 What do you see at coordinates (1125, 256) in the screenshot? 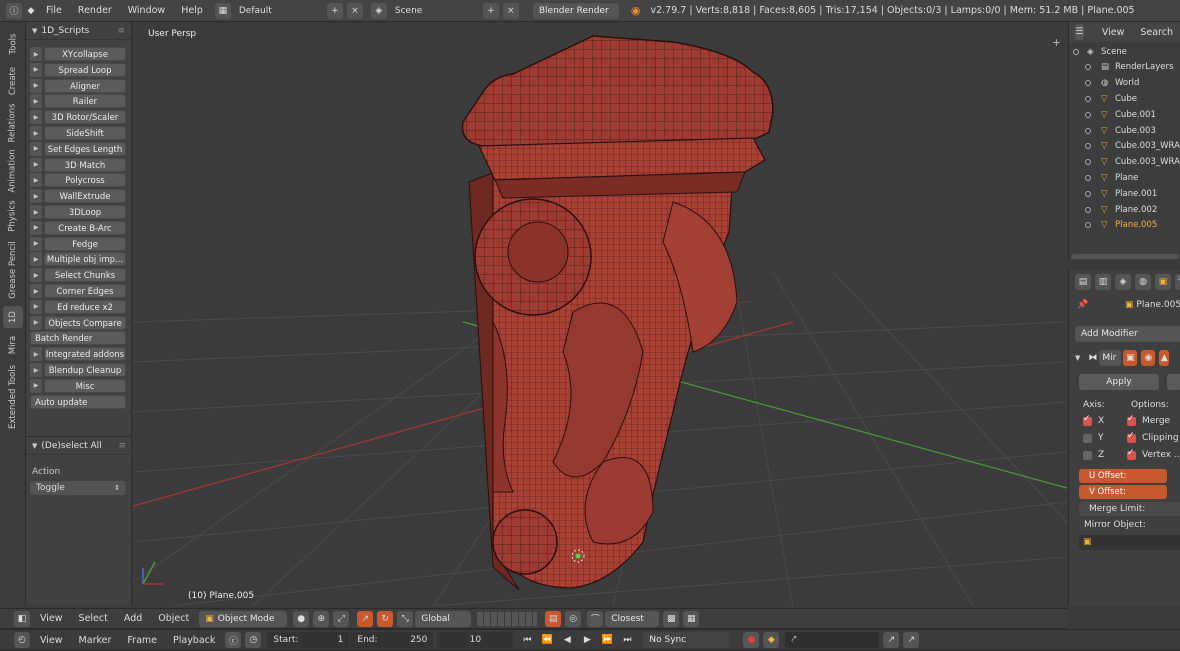
I see `outliner-scrollbar` at bounding box center [1125, 256].